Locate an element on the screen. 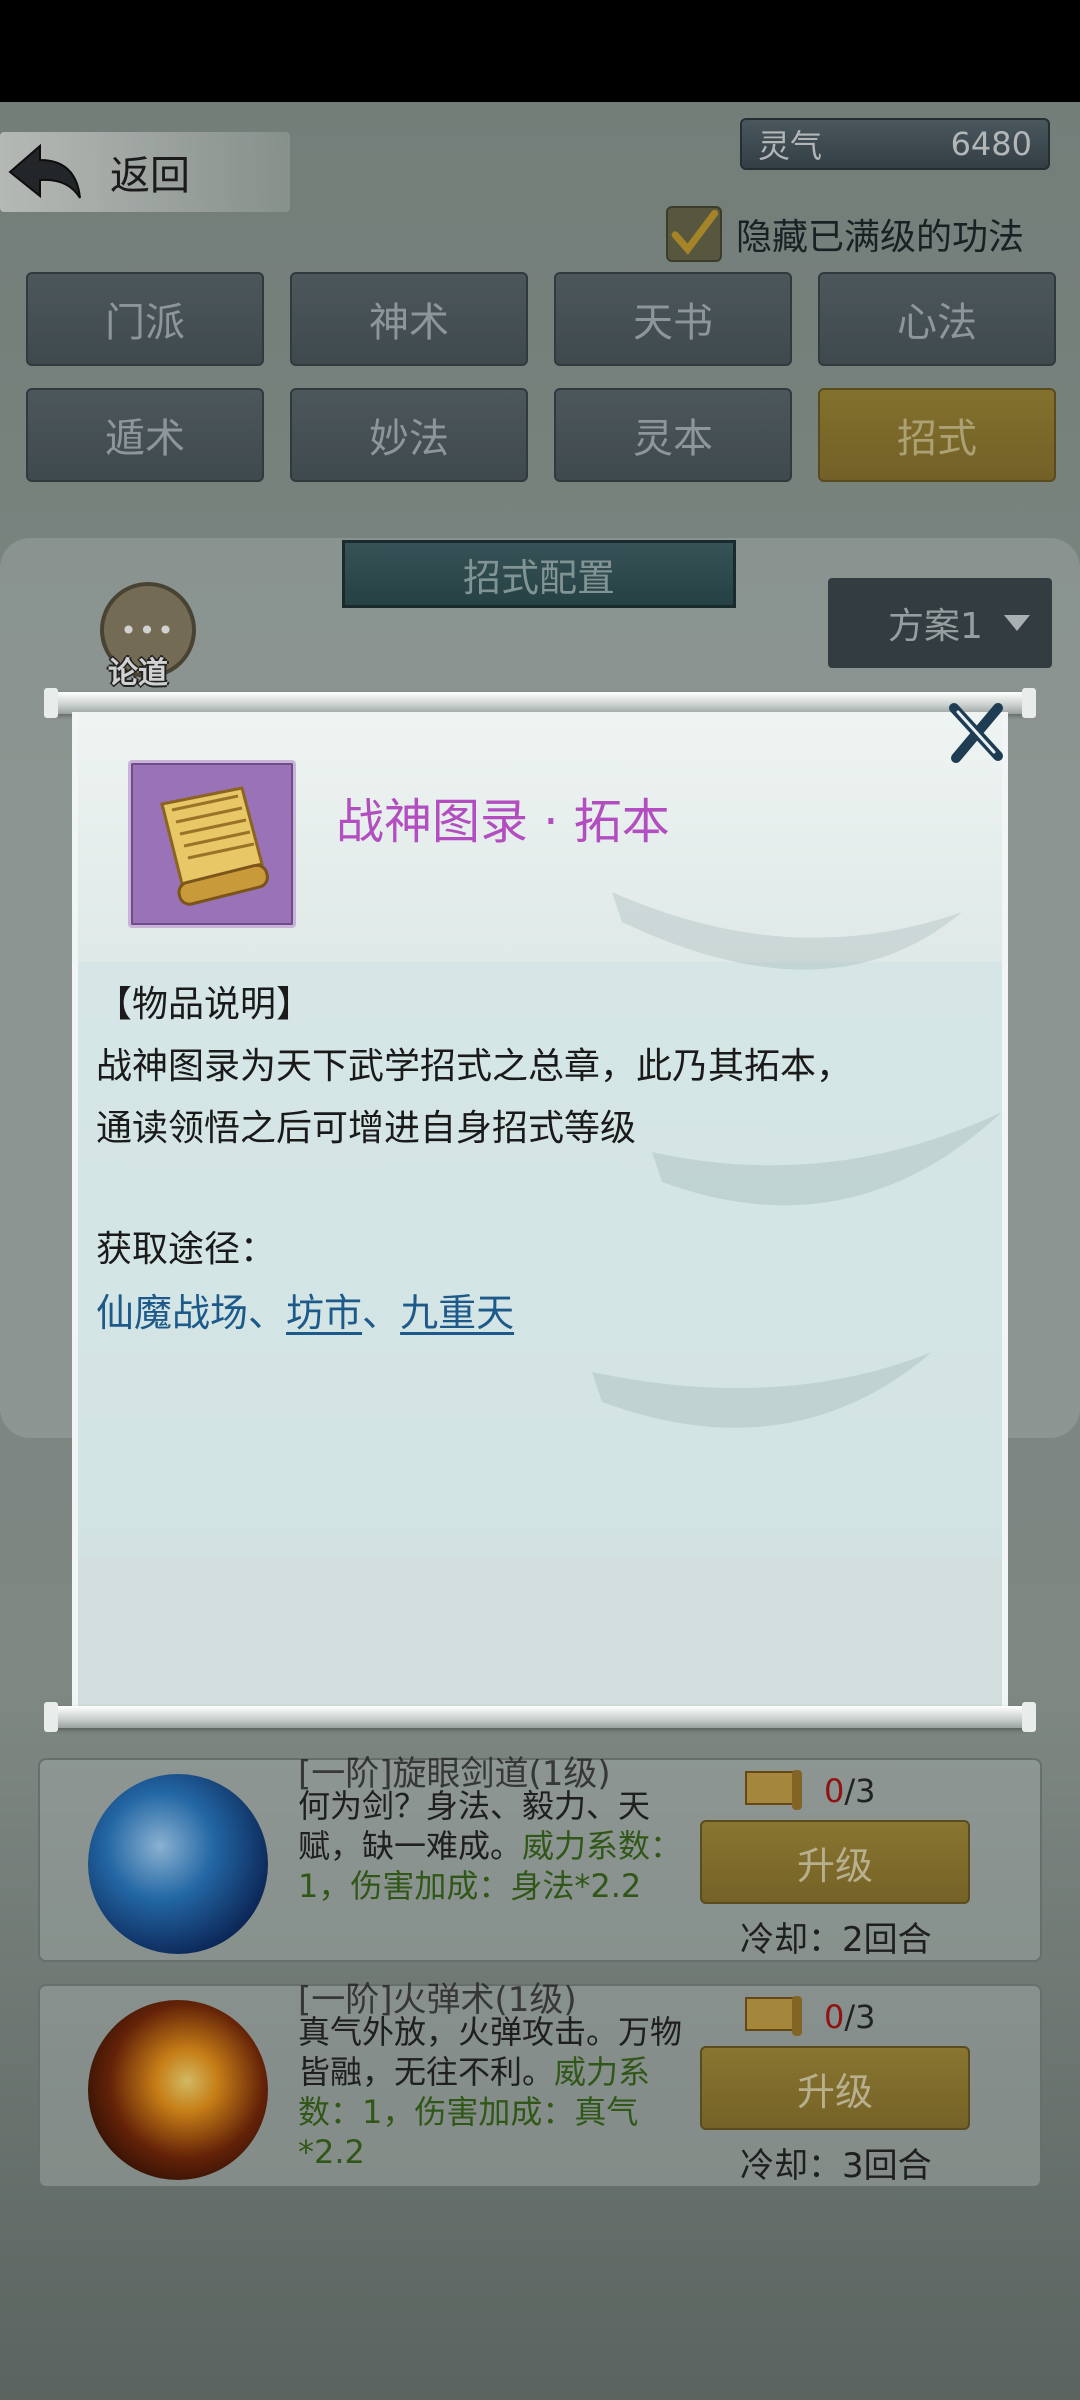 Image resolution: width=1080 pixels, height=2400 pixels. desc-line-1: 战神图录为天下武学招式之总章，此乃其拓本， is located at coordinates (474, 1066).